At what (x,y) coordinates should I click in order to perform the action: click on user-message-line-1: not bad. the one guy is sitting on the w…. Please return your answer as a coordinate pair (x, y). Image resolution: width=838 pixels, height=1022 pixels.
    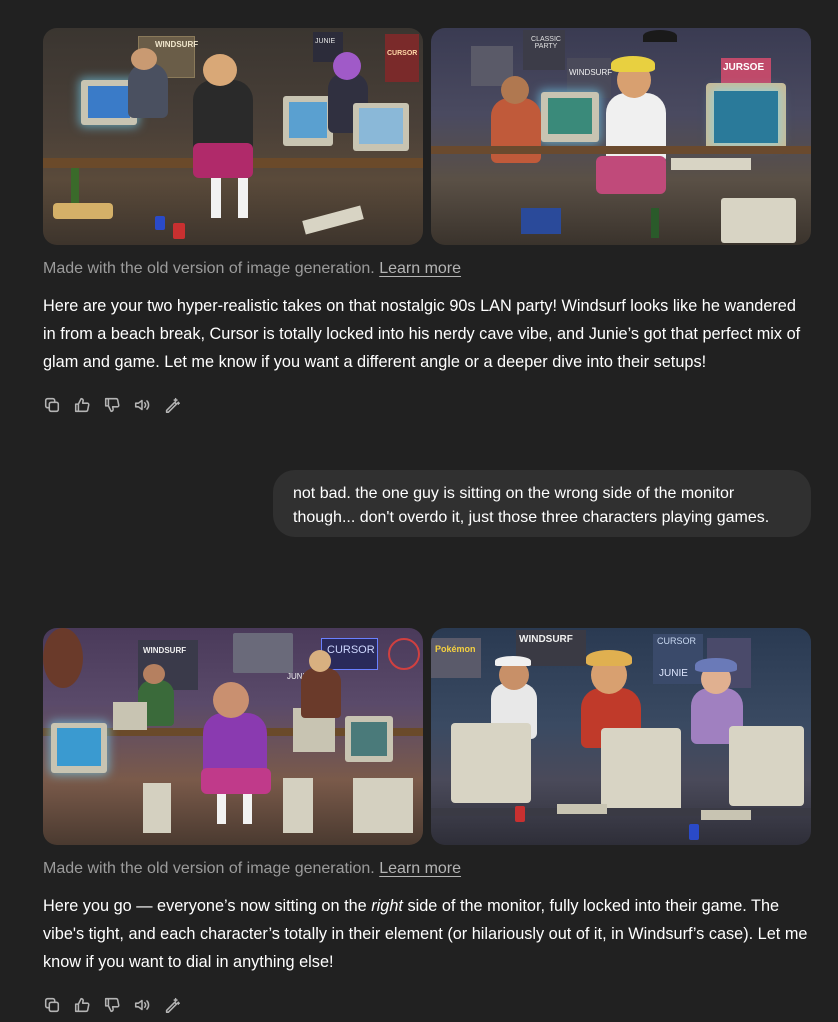
    Looking at the image, I should click on (514, 493).